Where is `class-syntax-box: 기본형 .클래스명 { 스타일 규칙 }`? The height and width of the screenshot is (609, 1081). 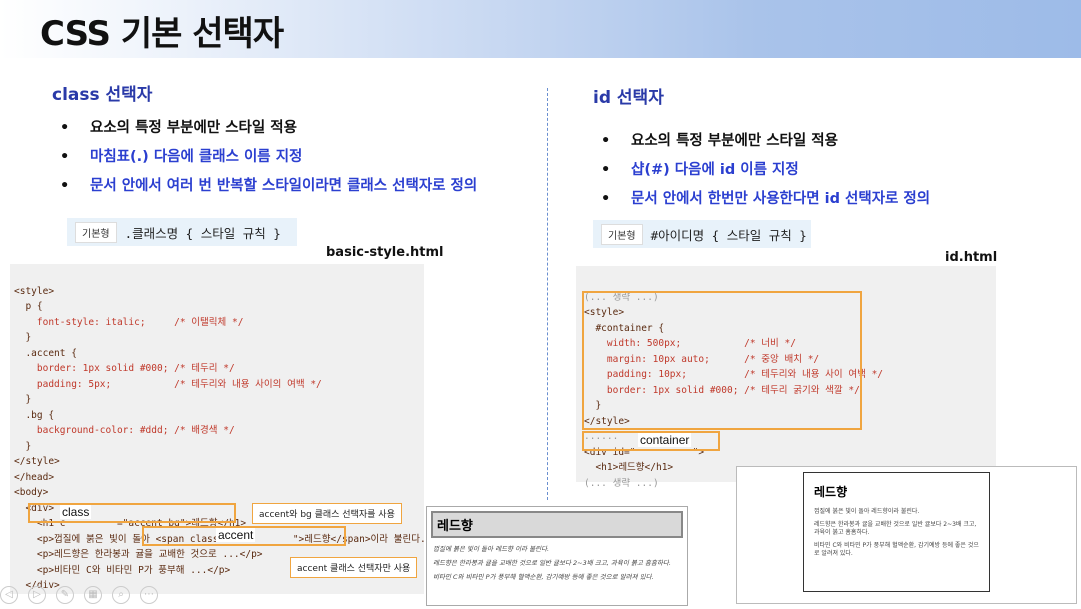 class-syntax-box: 기본형 .클래스명 { 스타일 규칙 } is located at coordinates (182, 232).